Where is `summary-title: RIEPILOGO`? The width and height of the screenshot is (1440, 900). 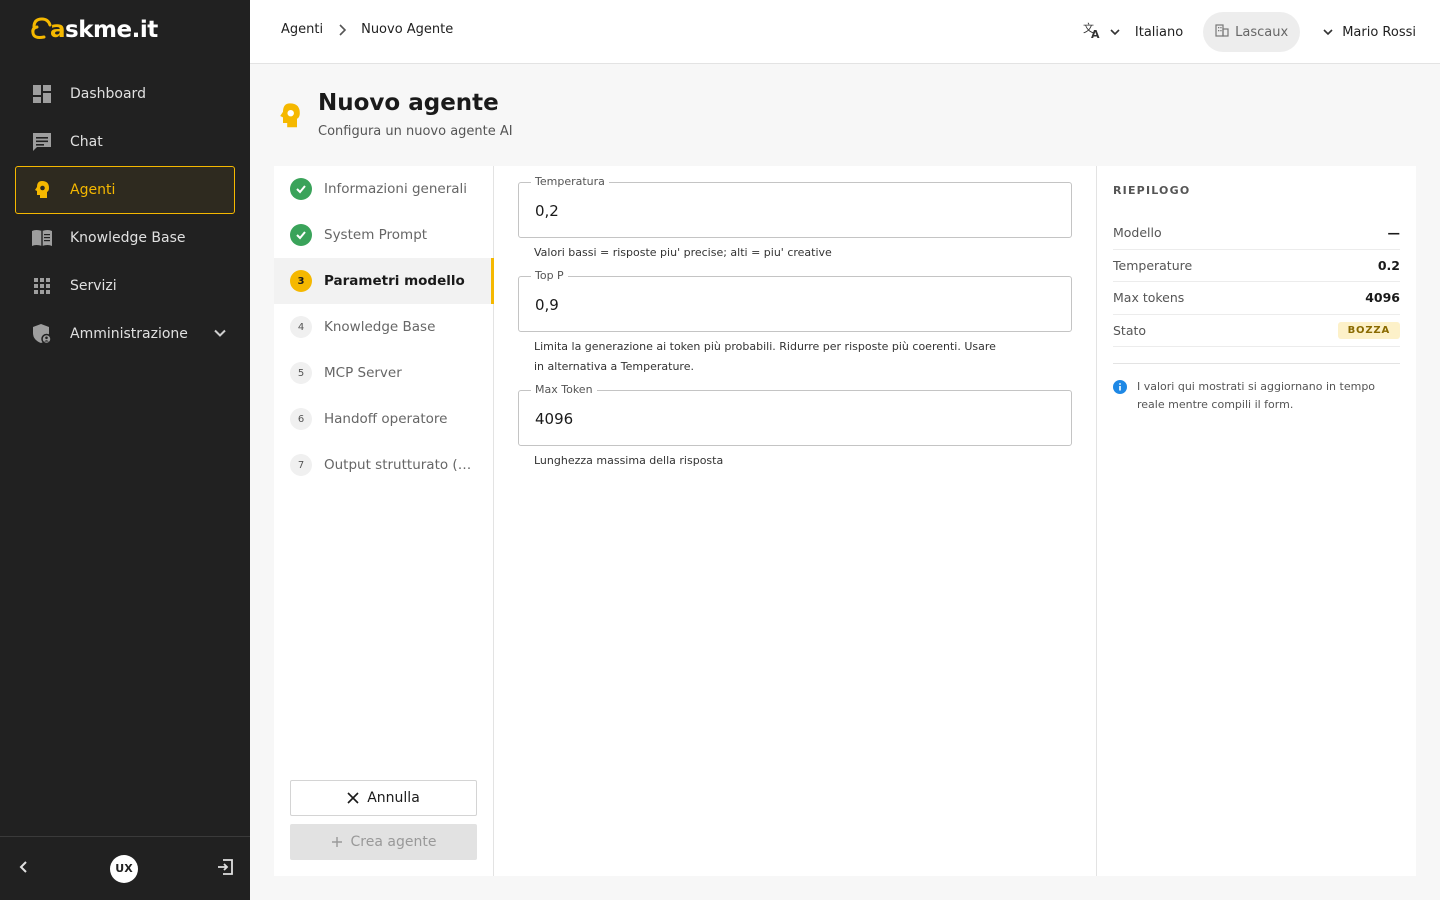 summary-title: RIEPILOGO is located at coordinates (1152, 190).